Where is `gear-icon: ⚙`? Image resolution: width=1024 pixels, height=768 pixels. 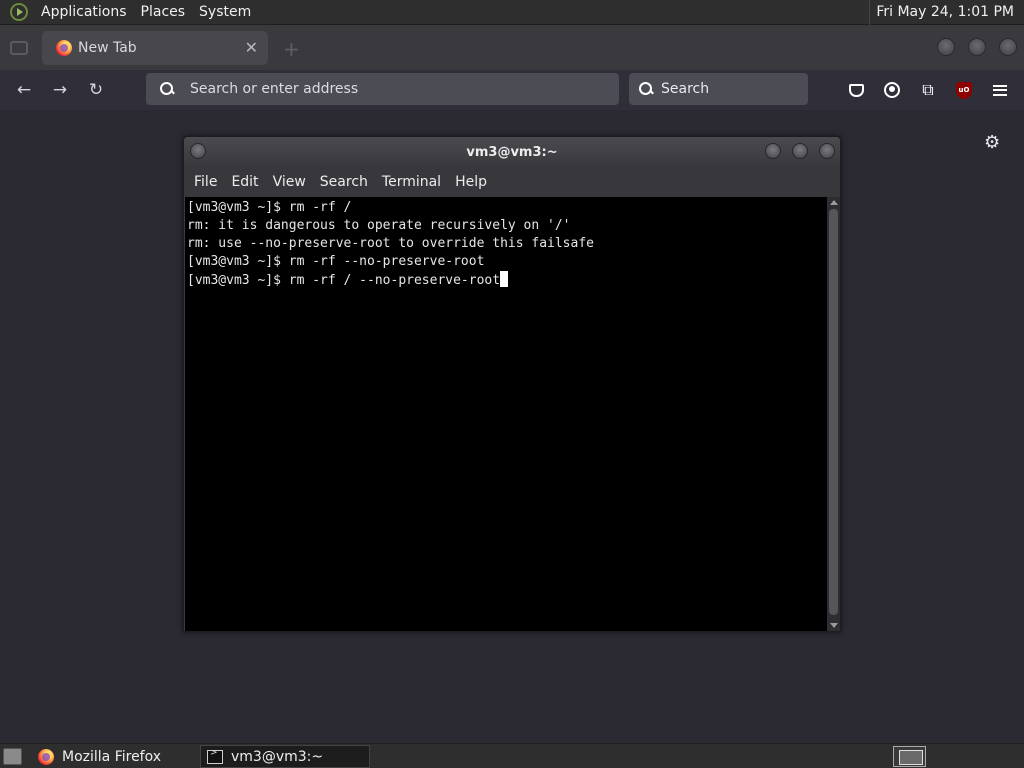 gear-icon: ⚙ is located at coordinates (992, 142).